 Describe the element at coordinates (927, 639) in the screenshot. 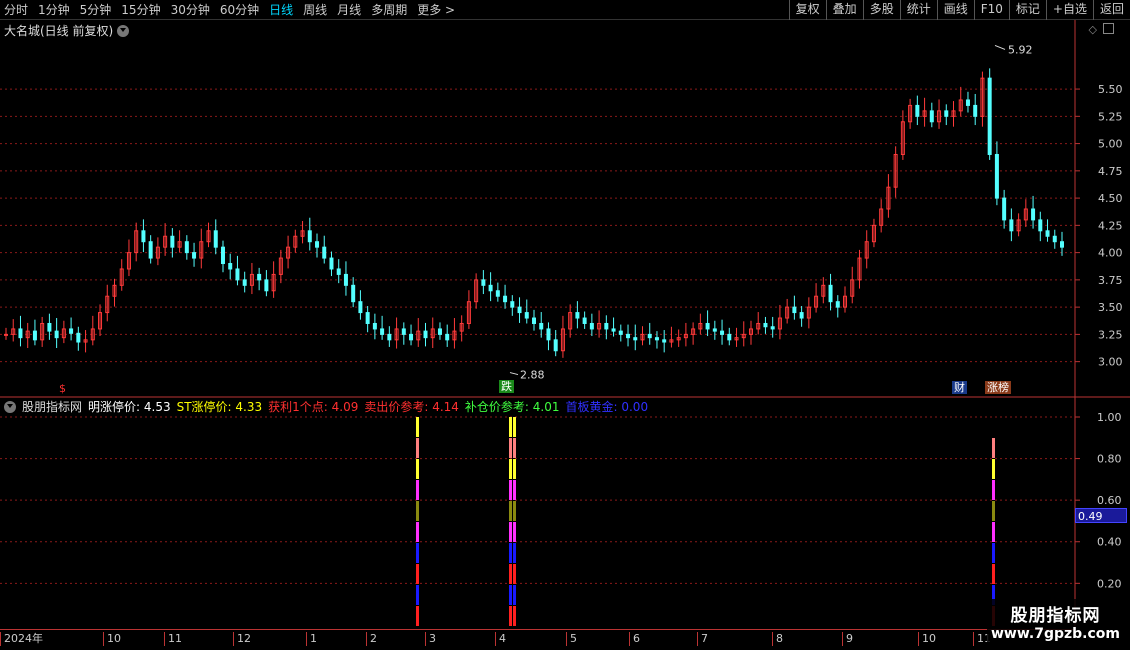

I see `date-label-13: 10` at that location.